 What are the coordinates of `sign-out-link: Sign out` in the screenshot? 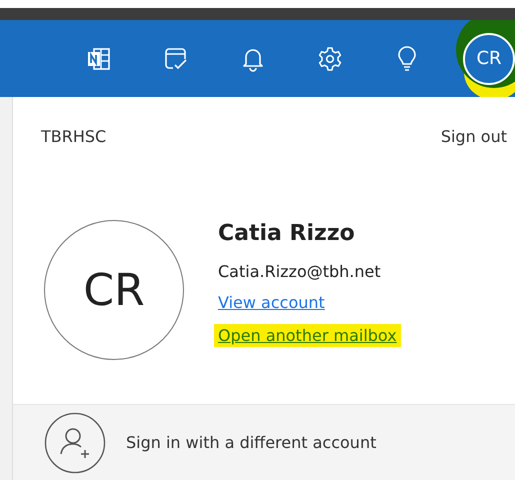 It's located at (473, 136).